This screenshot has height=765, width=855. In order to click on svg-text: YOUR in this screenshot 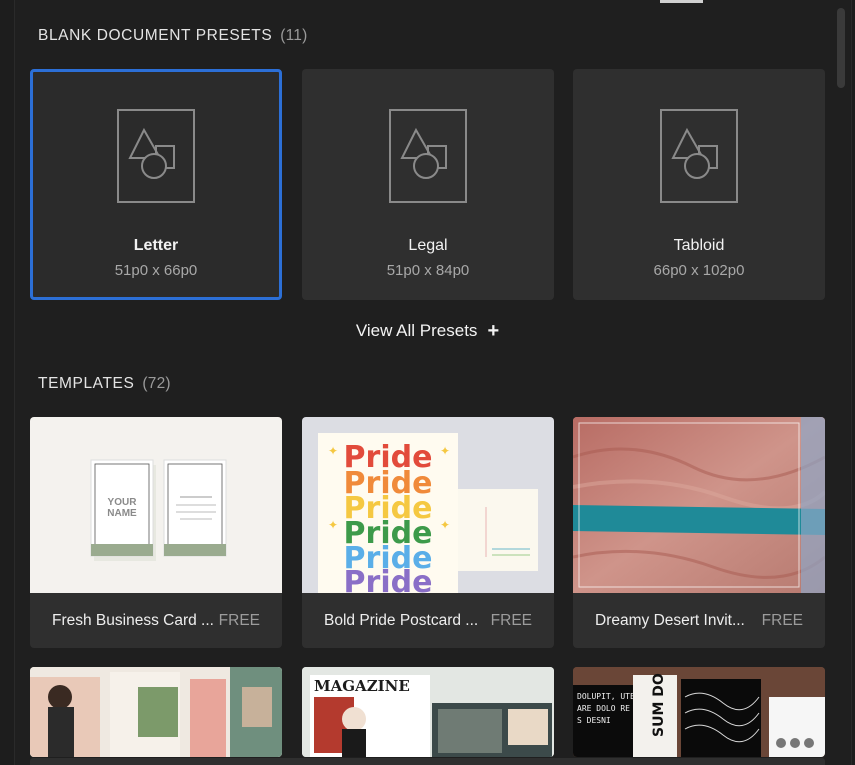, I will do `click(123, 502)`.